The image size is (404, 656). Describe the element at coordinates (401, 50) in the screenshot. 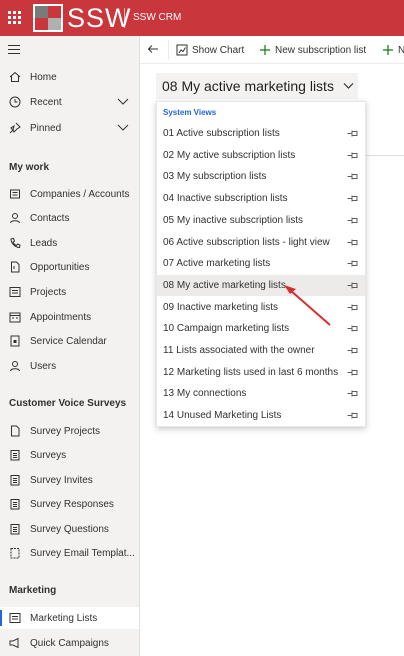

I see `new-button-label: N` at that location.